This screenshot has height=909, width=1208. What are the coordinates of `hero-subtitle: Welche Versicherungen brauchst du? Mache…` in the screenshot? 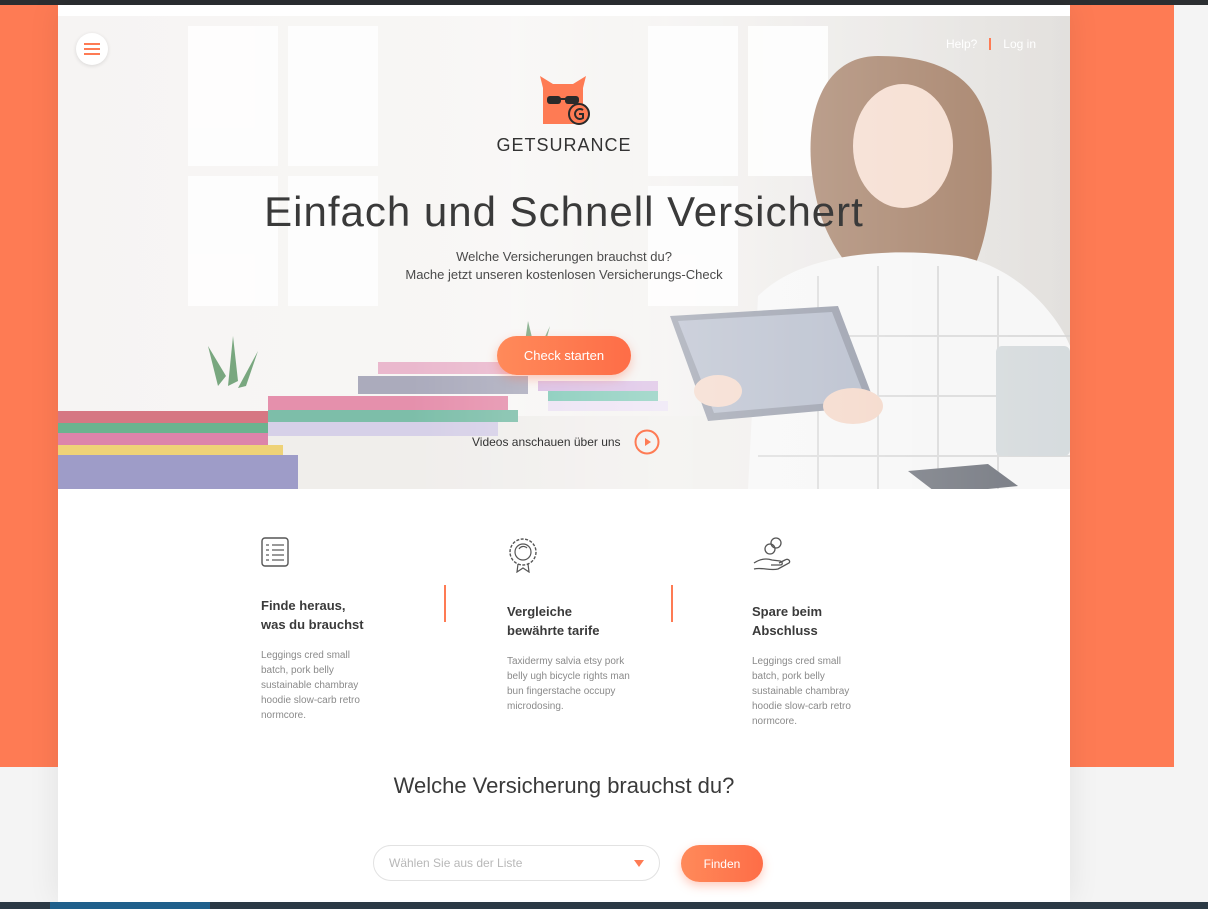 It's located at (564, 266).